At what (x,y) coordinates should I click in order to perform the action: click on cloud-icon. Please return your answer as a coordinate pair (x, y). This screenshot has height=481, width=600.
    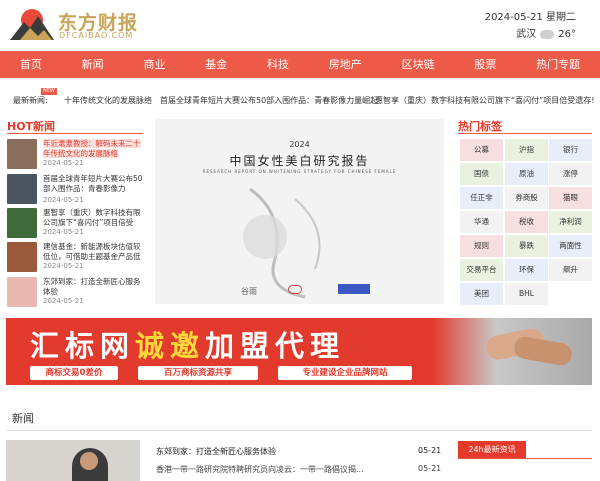
    Looking at the image, I should click on (547, 34).